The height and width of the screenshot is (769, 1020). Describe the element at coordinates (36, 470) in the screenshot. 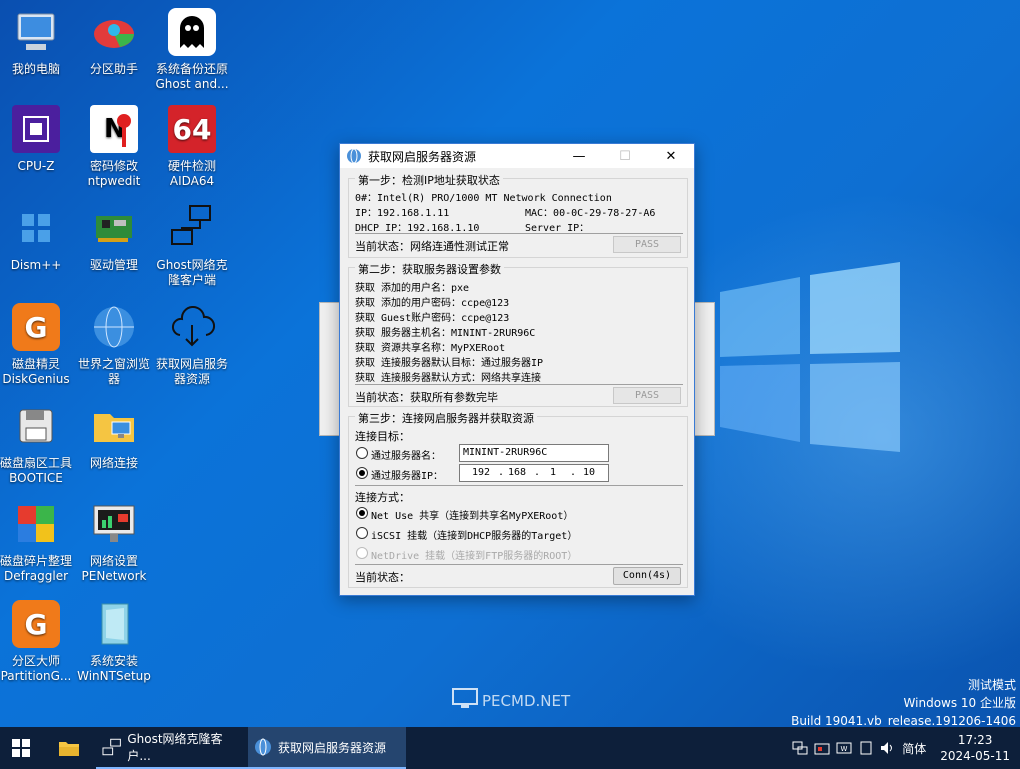

I see `desktop-icon-label: 磁盘扇区工具 BOOTICE` at that location.